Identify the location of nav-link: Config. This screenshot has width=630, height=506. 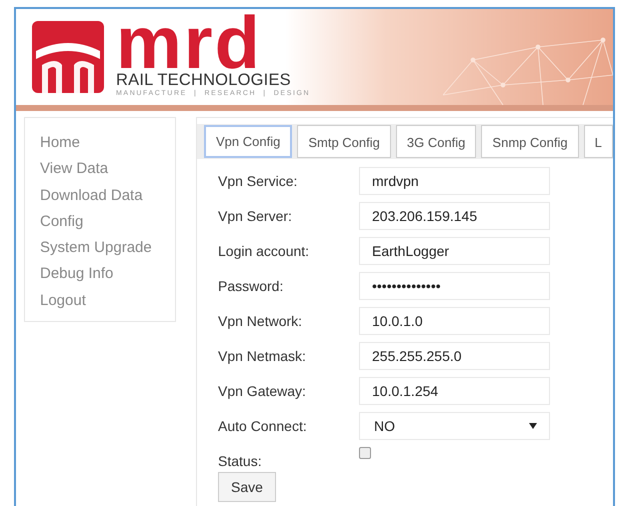
(107, 222).